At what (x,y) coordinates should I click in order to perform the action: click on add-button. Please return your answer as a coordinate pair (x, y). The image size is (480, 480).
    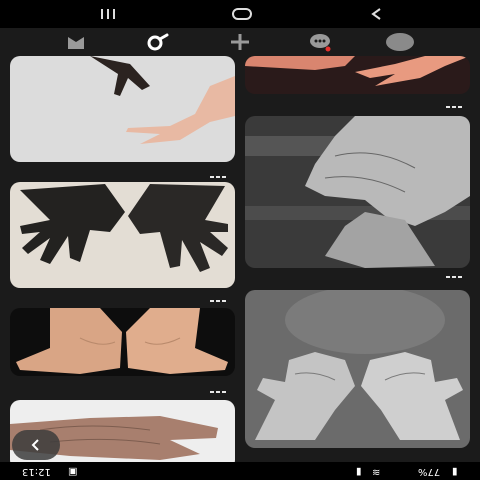
    Looking at the image, I should click on (240, 42).